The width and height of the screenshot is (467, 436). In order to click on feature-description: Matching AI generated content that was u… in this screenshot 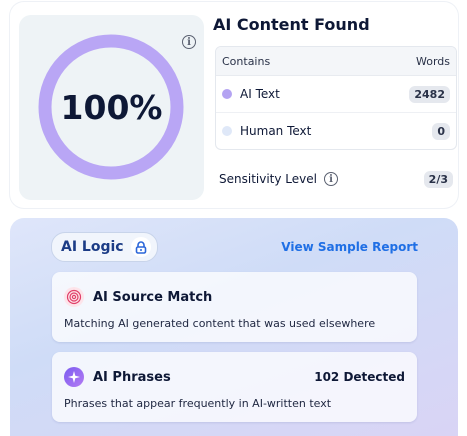, I will do `click(220, 323)`.